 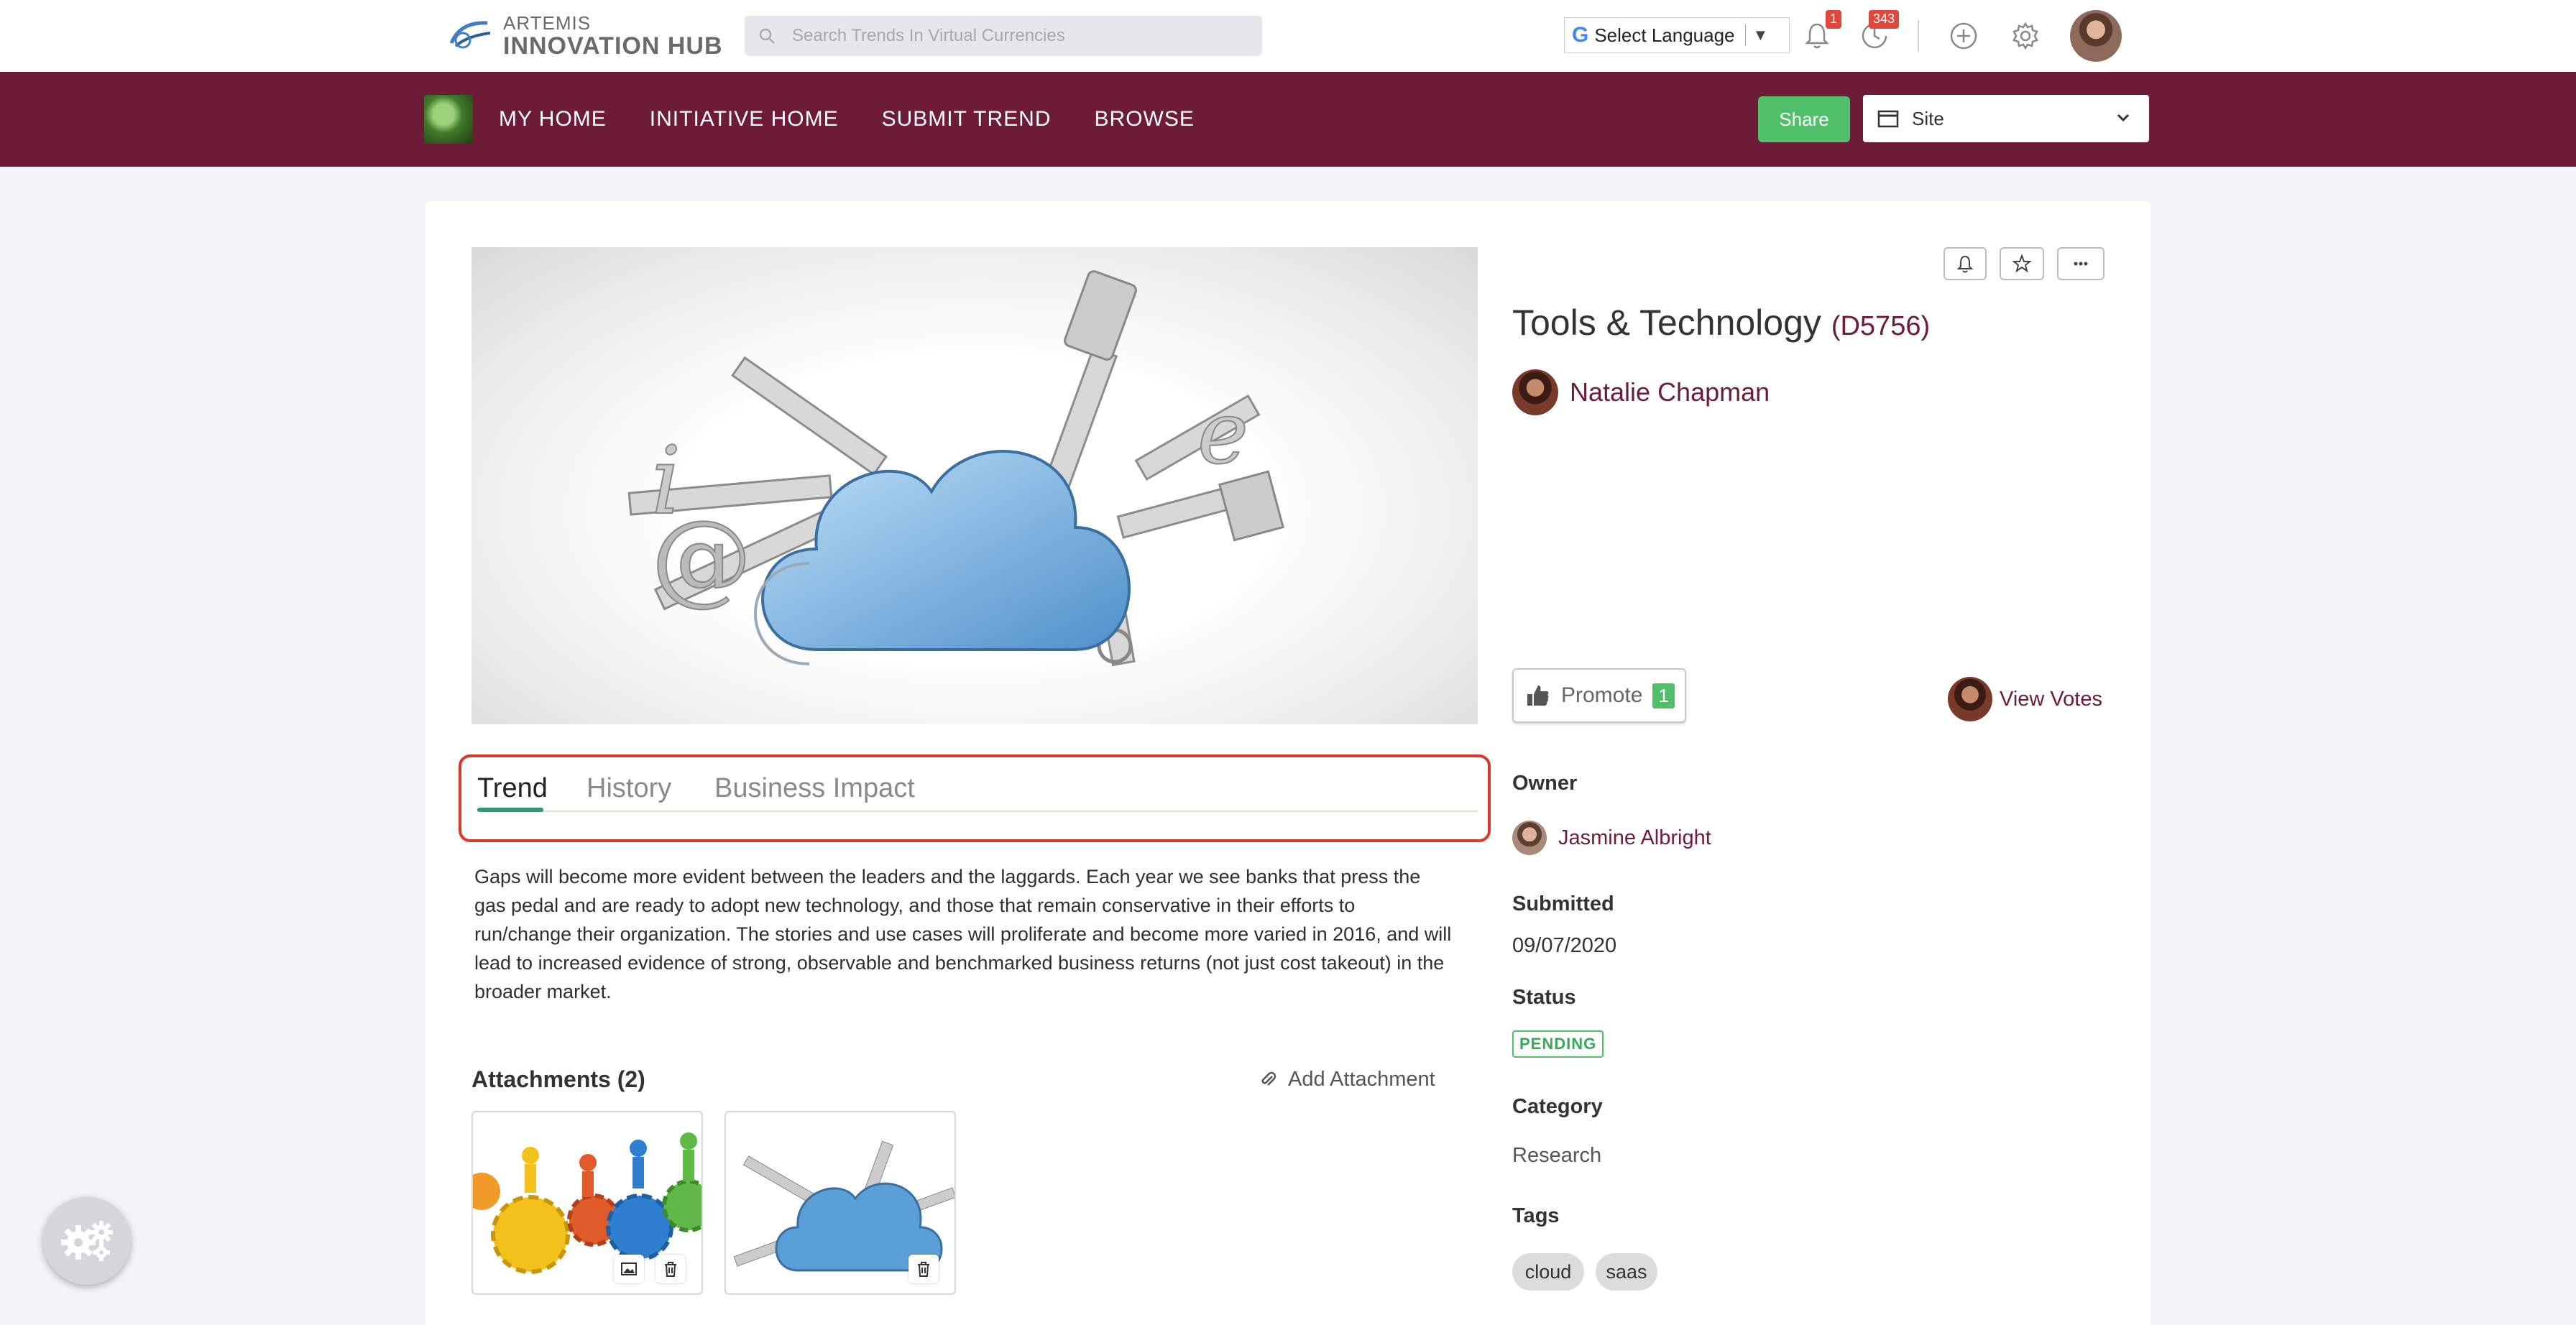 I want to click on calendar-icon, so click(x=1888, y=119).